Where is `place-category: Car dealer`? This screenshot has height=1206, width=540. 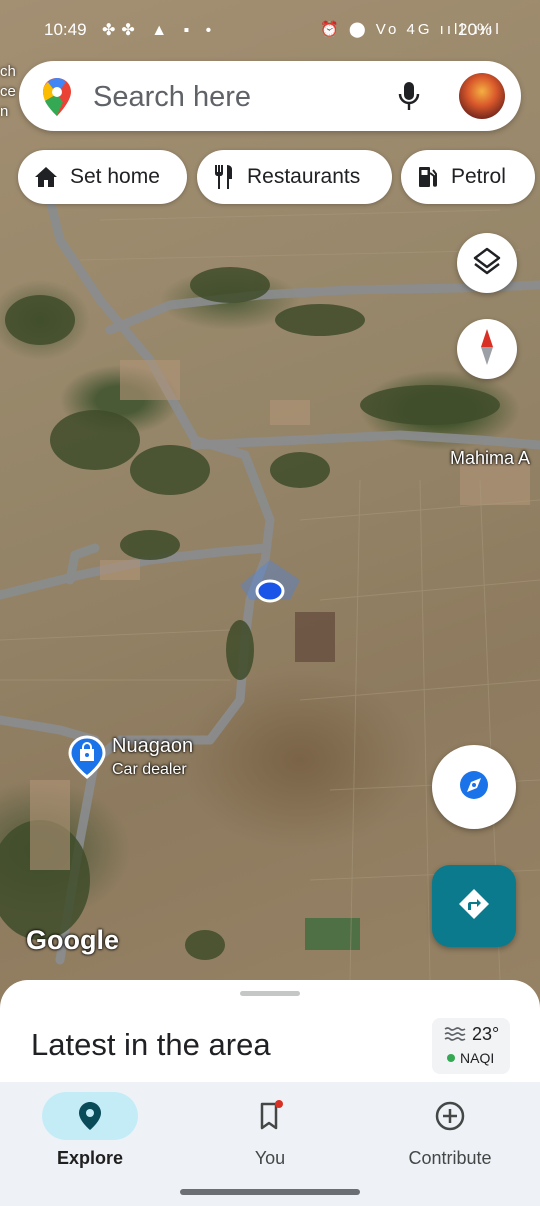
place-category: Car dealer is located at coordinates (149, 769).